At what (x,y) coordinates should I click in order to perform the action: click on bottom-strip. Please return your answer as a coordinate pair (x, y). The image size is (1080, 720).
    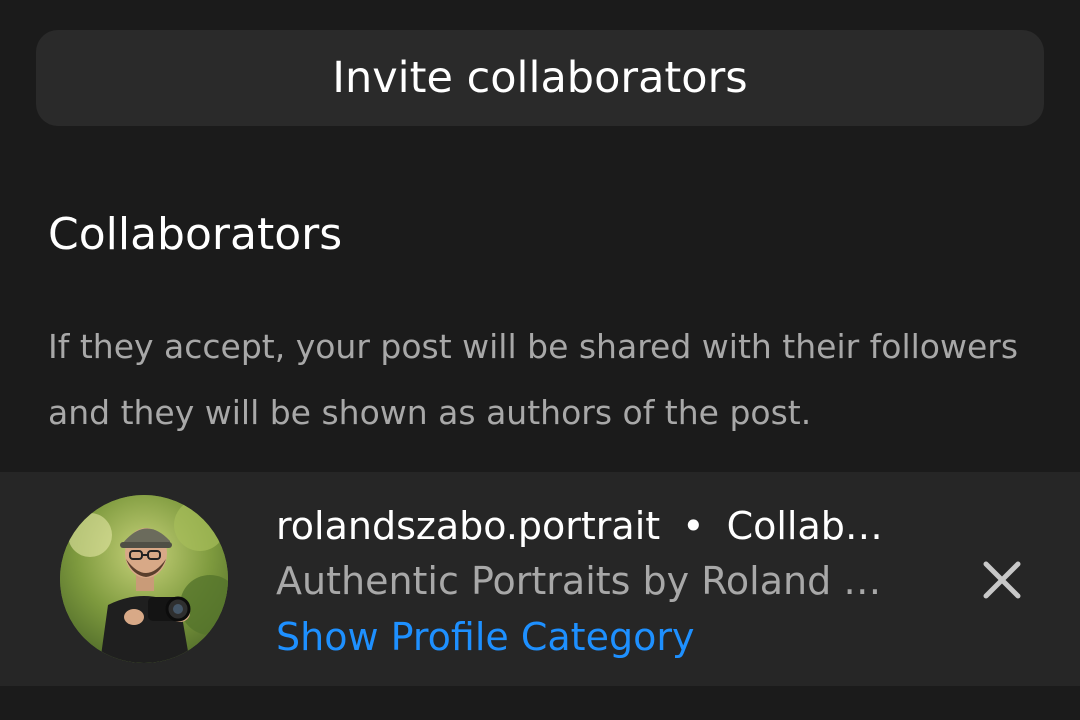
    Looking at the image, I should click on (540, 703).